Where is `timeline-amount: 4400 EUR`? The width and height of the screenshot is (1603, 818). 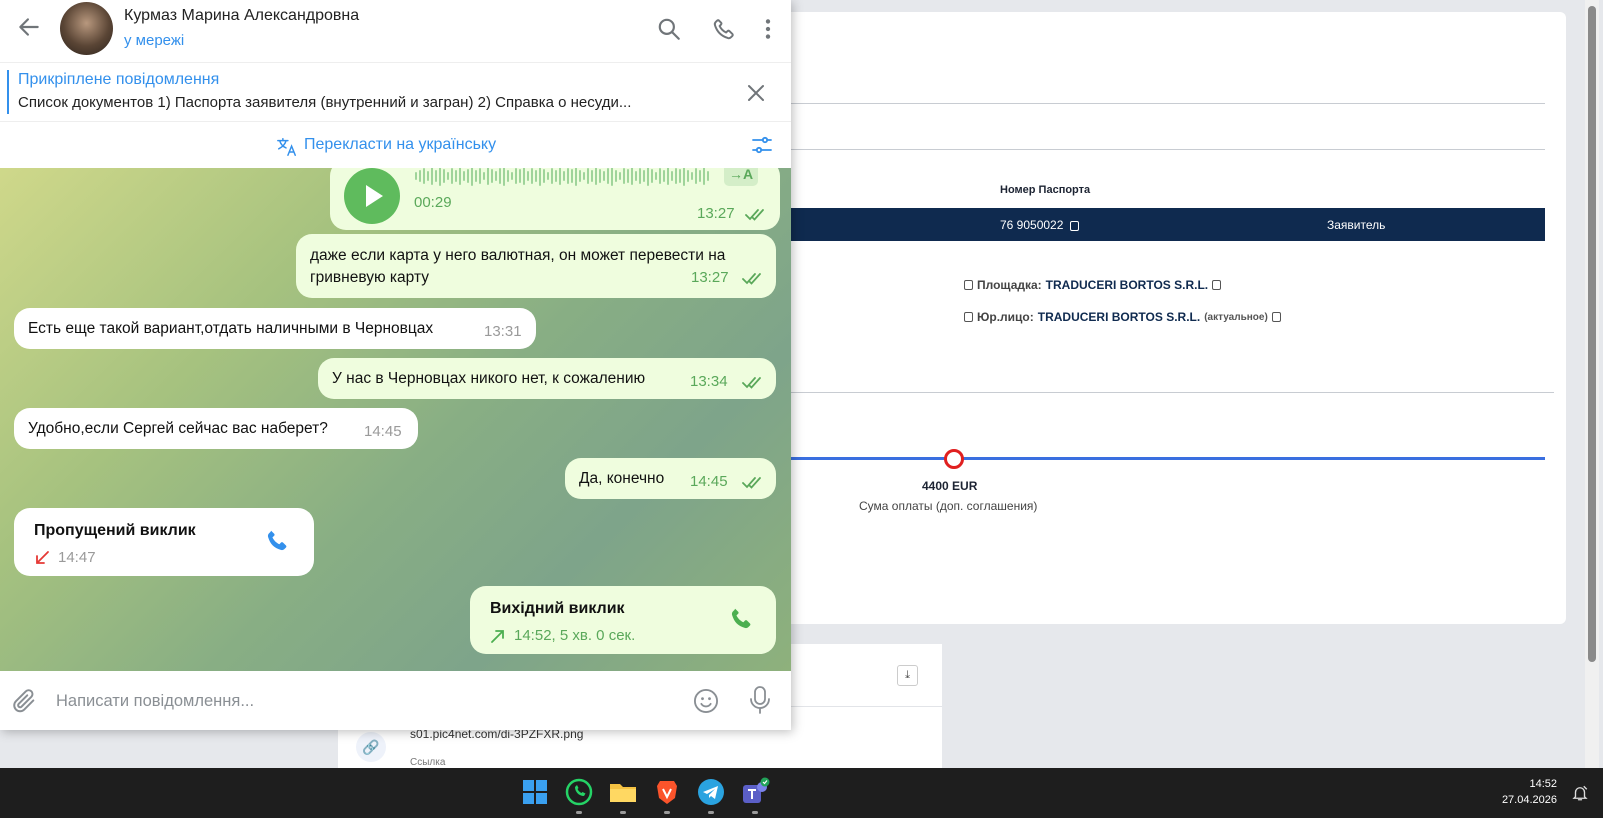 timeline-amount: 4400 EUR is located at coordinates (950, 486).